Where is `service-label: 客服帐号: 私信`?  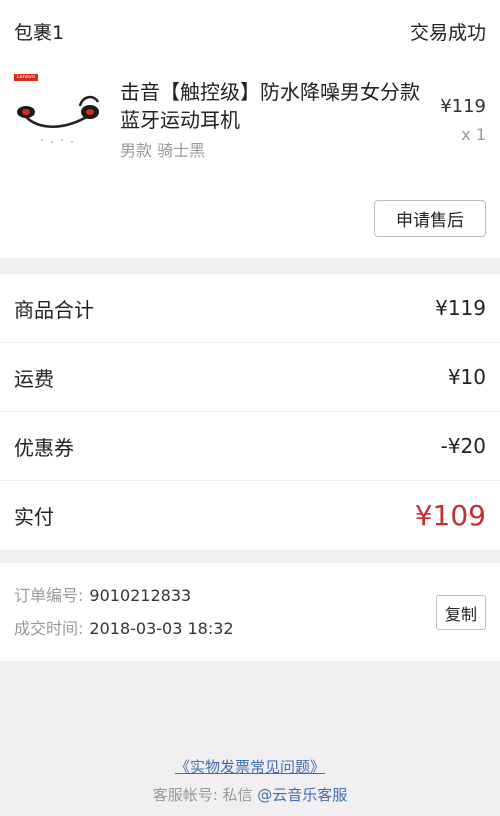 service-label: 客服帐号: 私信 is located at coordinates (202, 795).